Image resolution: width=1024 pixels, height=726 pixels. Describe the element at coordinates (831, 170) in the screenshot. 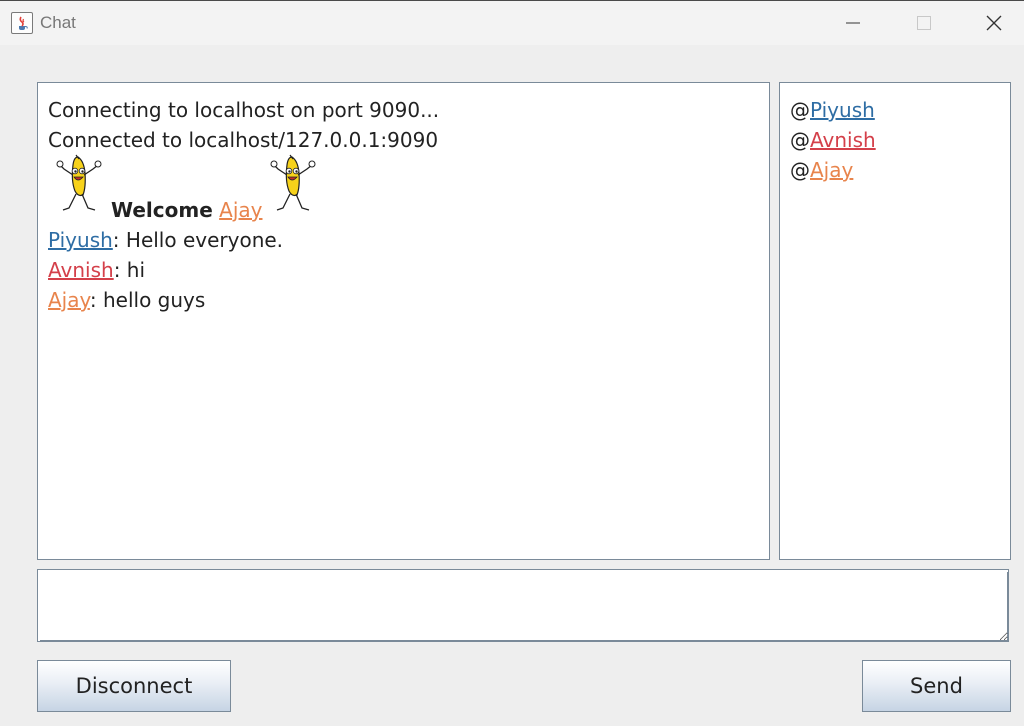

I see `user-link-ajay: Ajay` at that location.